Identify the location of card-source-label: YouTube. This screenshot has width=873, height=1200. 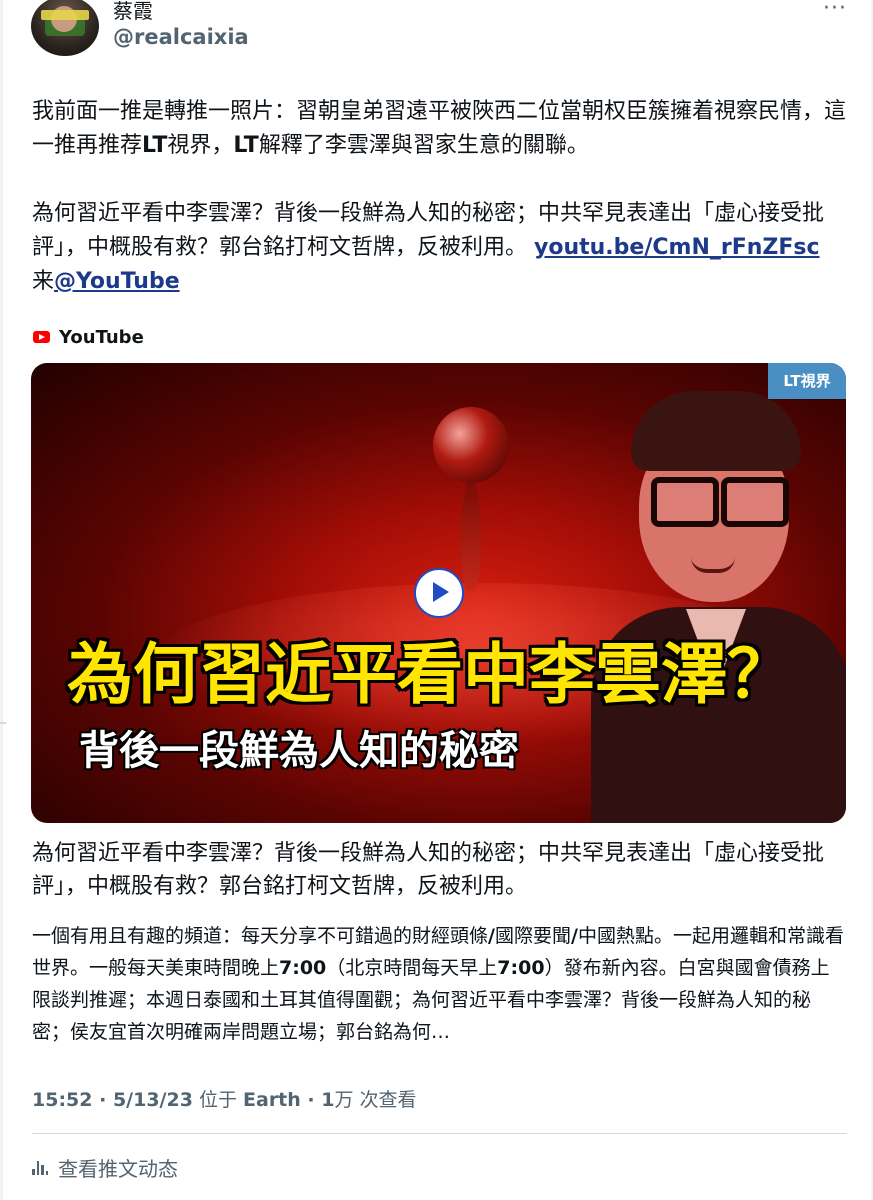
(101, 337).